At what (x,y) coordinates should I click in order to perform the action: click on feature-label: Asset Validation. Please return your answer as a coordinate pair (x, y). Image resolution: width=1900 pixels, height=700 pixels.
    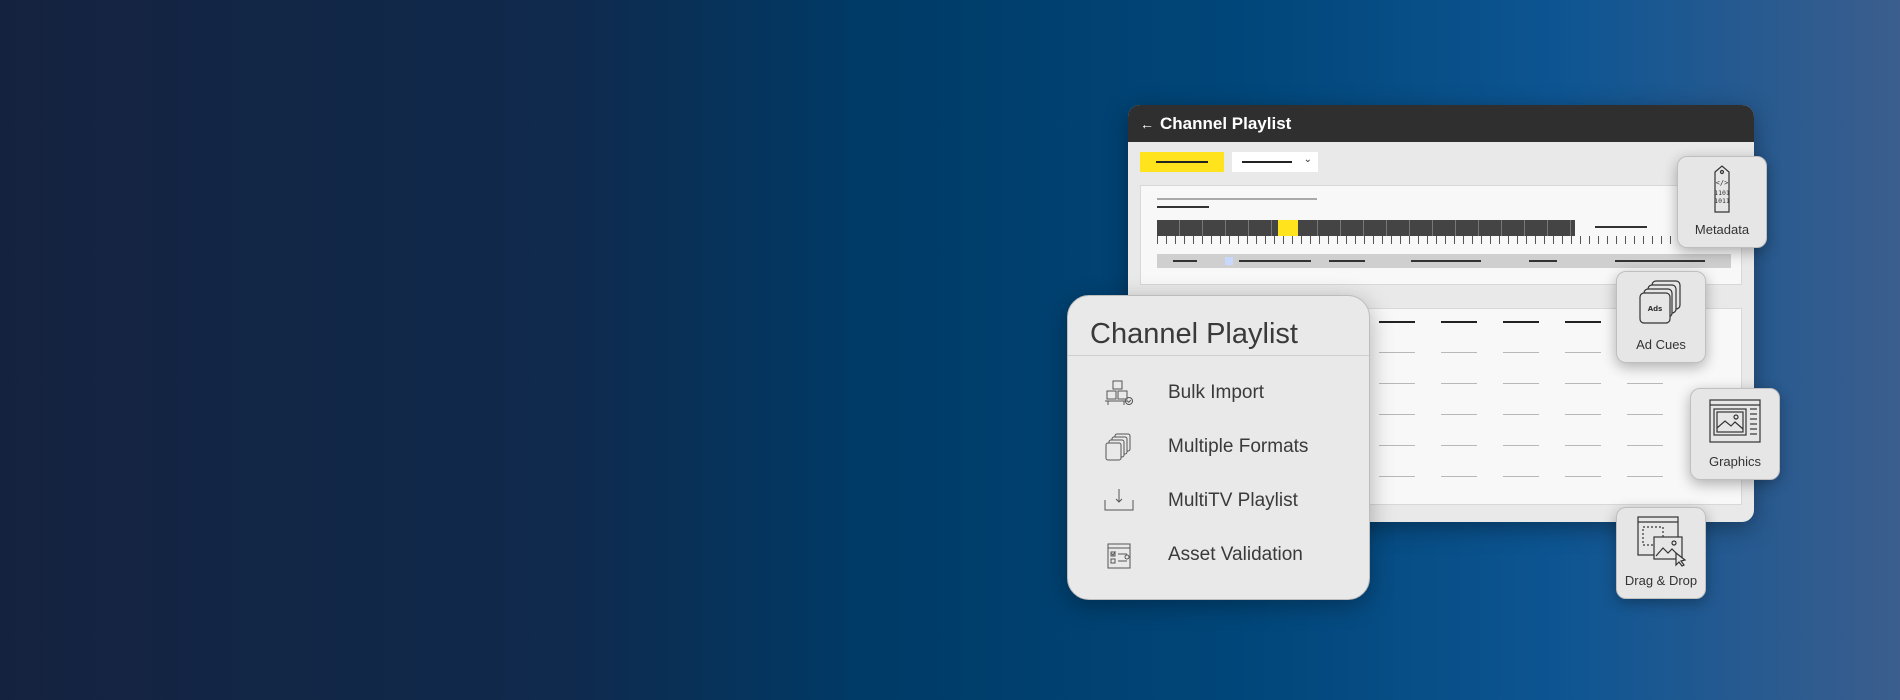
    Looking at the image, I should click on (1235, 554).